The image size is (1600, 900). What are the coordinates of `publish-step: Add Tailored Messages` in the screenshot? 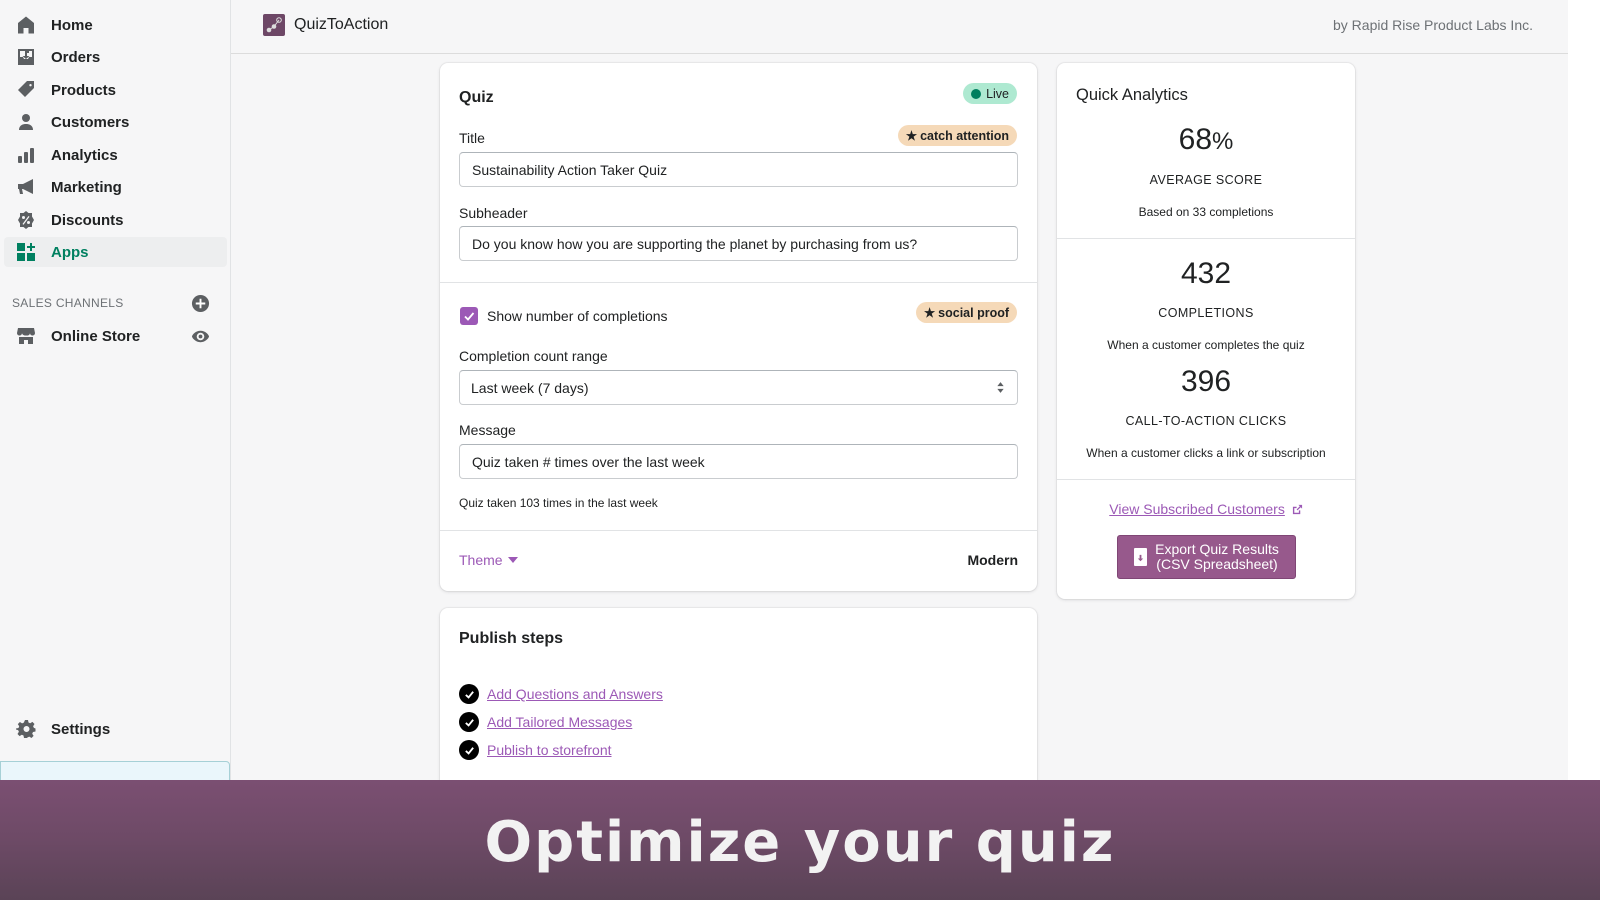 It's located at (545, 722).